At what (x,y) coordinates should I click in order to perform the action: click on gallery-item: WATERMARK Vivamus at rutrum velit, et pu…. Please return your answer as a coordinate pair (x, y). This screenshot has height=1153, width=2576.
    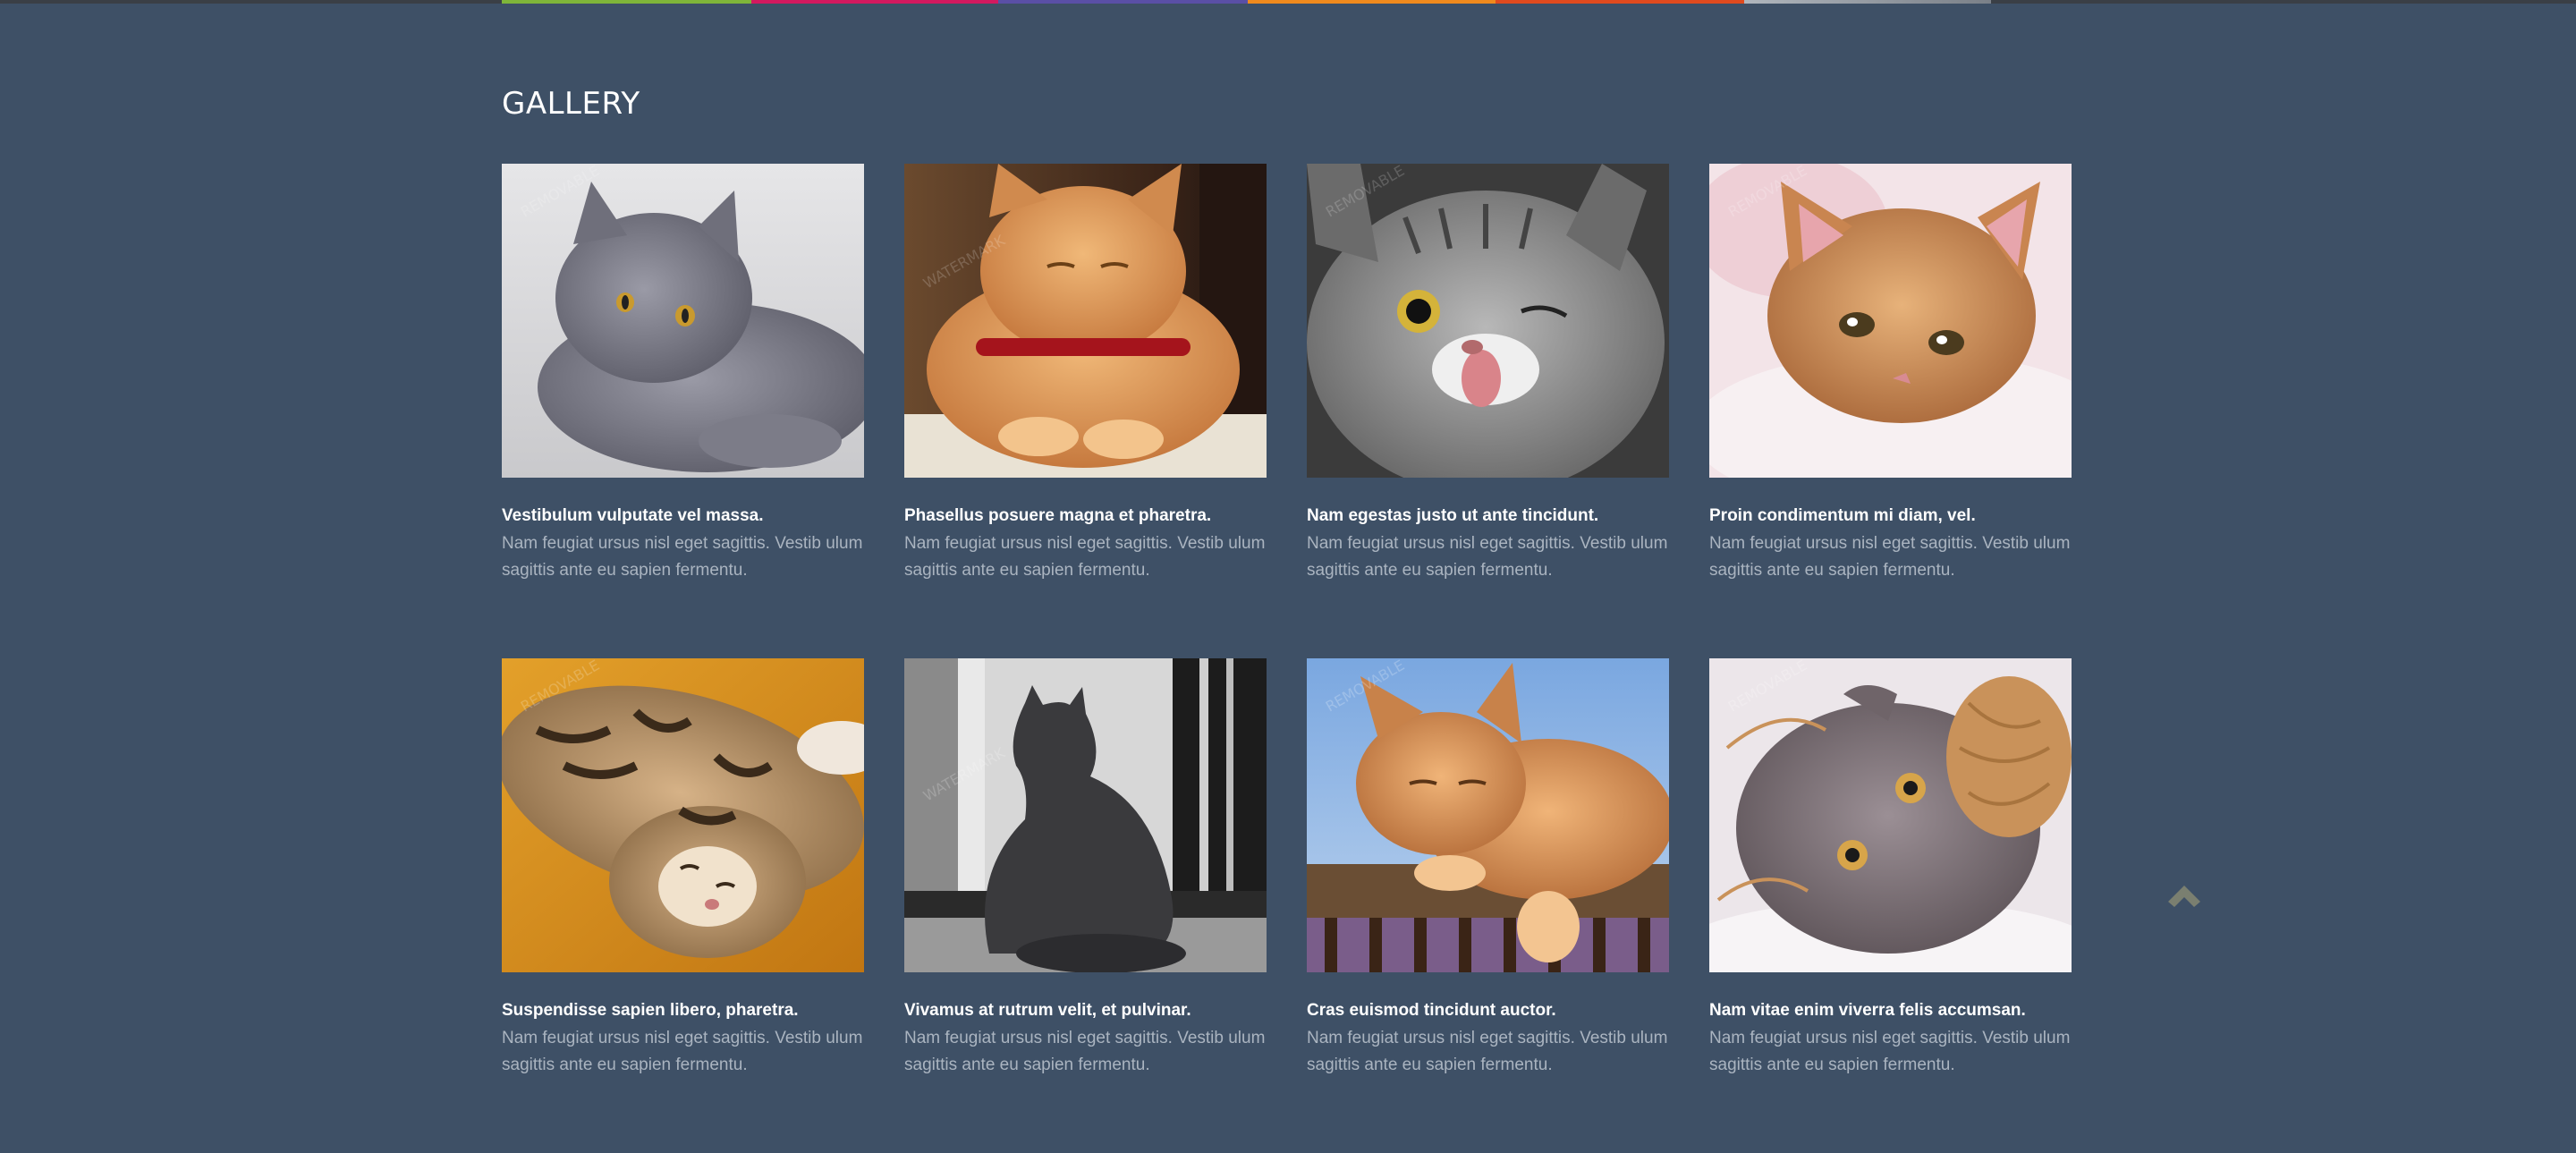
    Looking at the image, I should click on (1085, 905).